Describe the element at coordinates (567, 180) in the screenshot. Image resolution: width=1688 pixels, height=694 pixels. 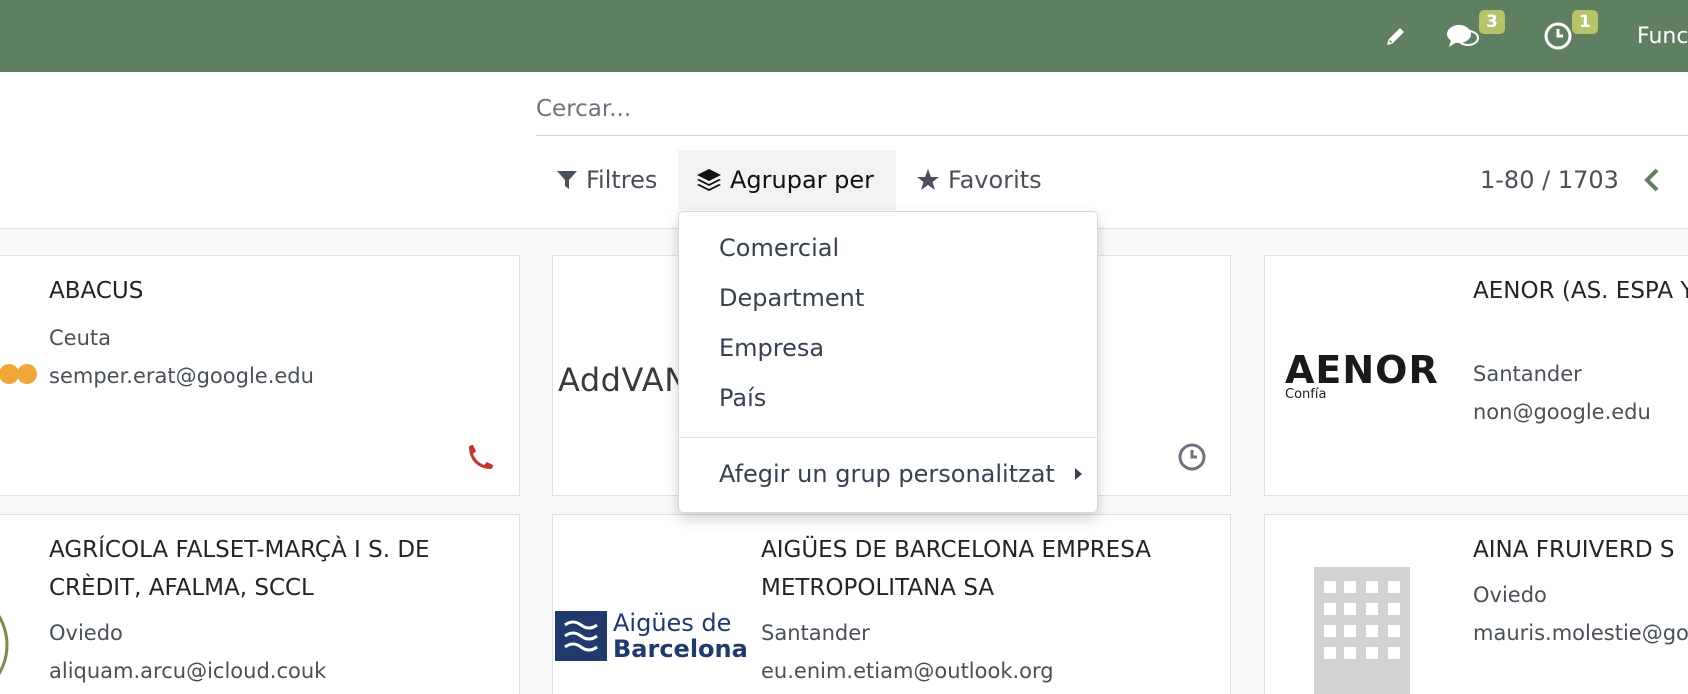
I see `filter-icon` at that location.